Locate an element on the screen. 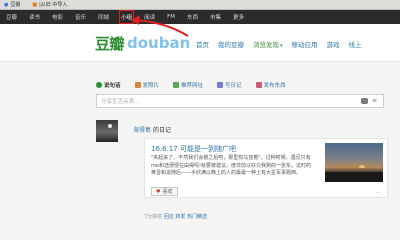  feed-meta: 7分钟前 回应 转发 热门精选 is located at coordinates (175, 216).